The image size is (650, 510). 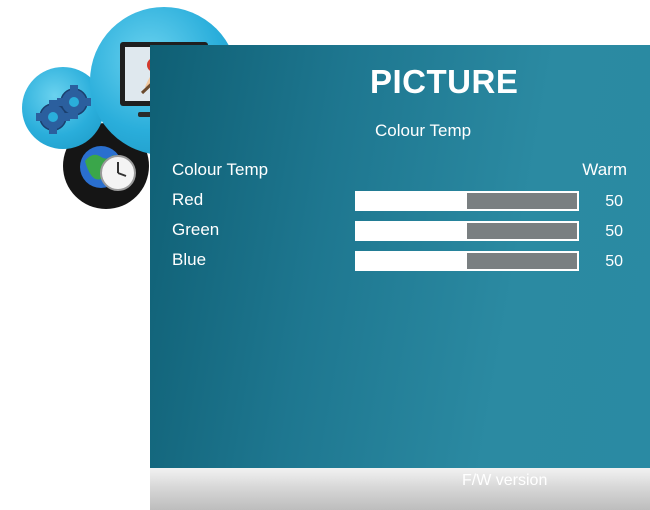 I want to click on blue-label: Blue, so click(x=189, y=259).